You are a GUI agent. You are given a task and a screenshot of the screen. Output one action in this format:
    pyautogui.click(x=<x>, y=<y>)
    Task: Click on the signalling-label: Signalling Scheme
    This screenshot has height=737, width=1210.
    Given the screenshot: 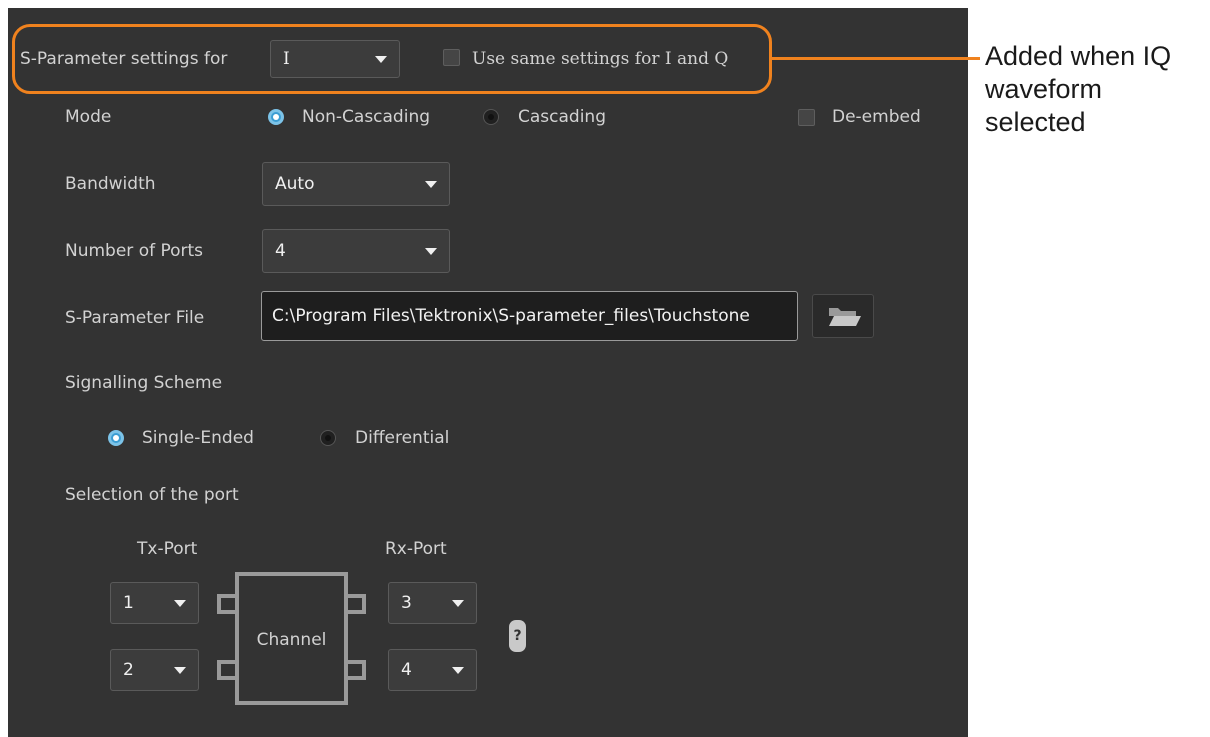 What is the action you would take?
    pyautogui.click(x=144, y=383)
    